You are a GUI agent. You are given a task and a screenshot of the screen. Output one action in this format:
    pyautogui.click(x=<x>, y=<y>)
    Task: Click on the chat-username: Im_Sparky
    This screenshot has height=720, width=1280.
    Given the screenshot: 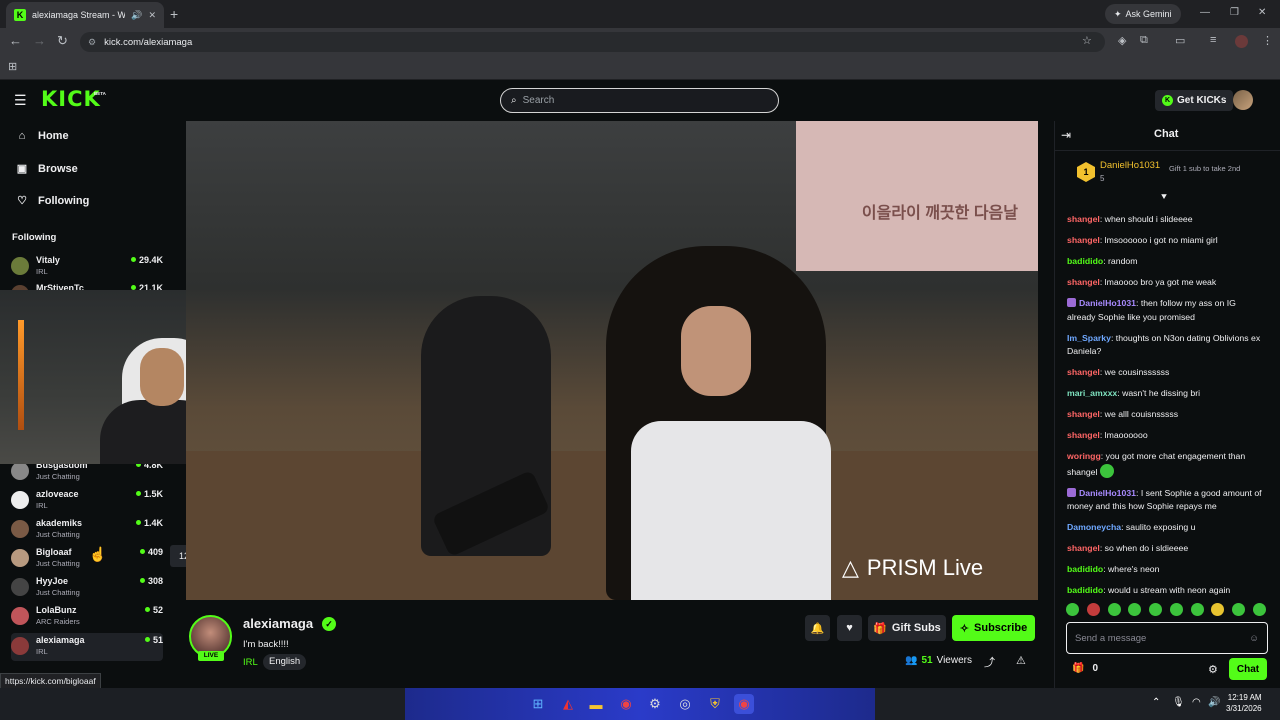 What is the action you would take?
    pyautogui.click(x=1089, y=338)
    